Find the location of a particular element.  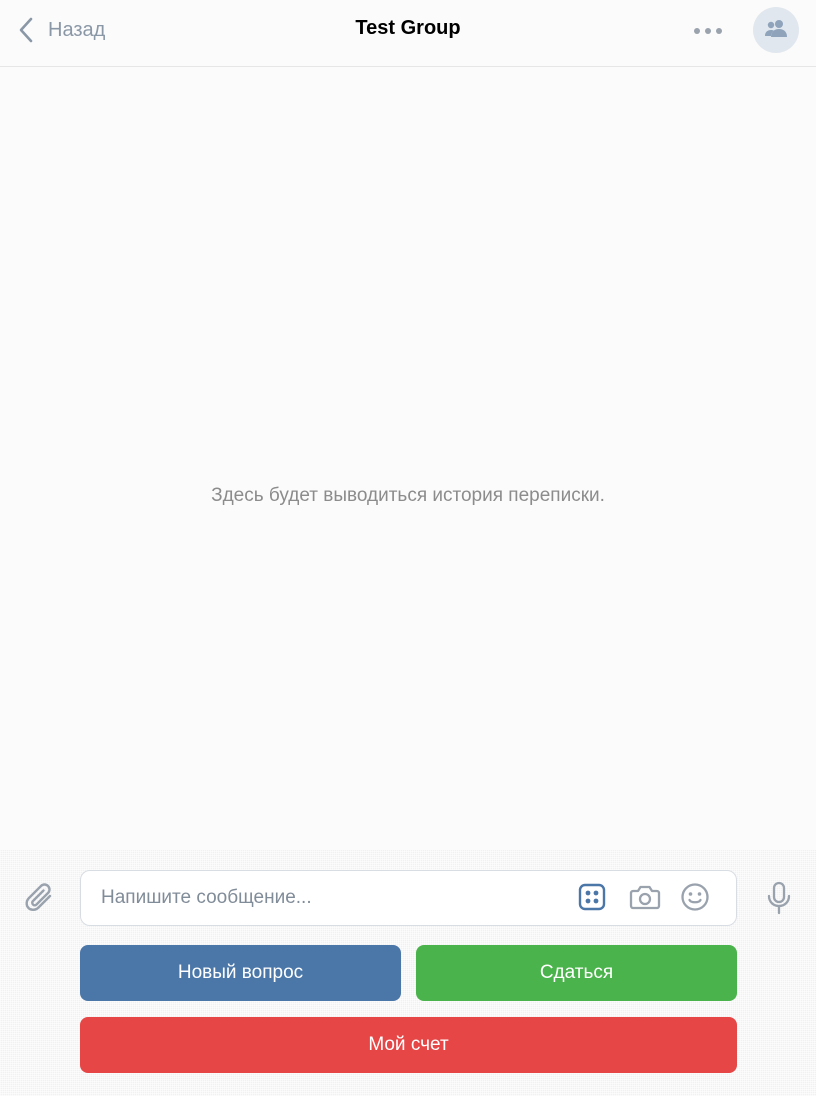

chevron-left-icon is located at coordinates (26, 30).